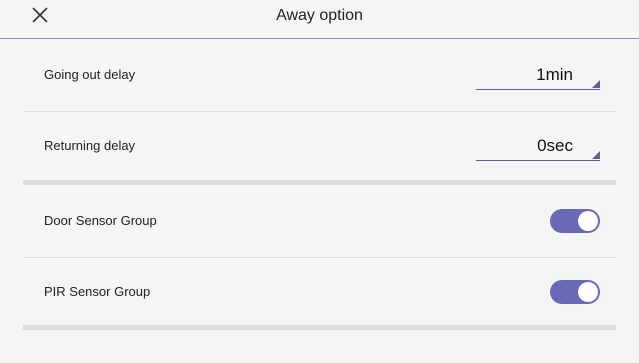 The image size is (639, 363). I want to click on pir-sensor-group-toggle, so click(575, 292).